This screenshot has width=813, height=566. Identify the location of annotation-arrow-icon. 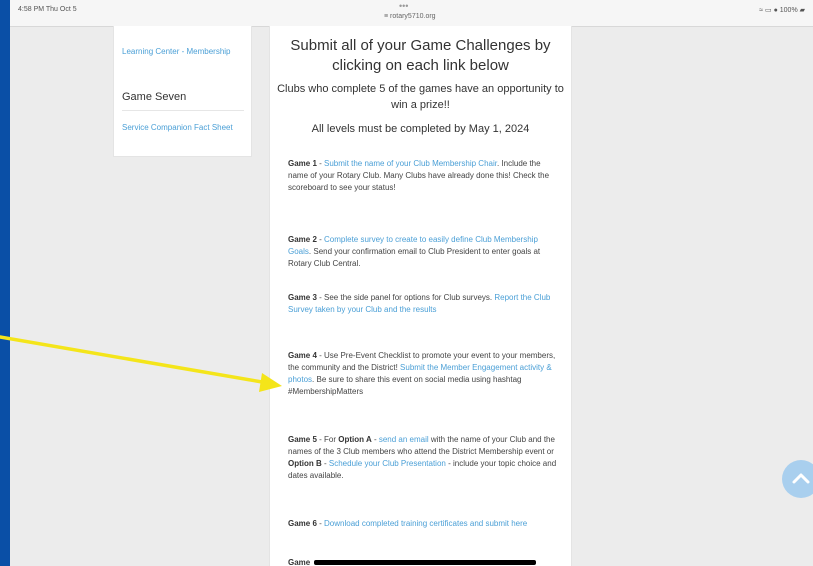
(141, 363).